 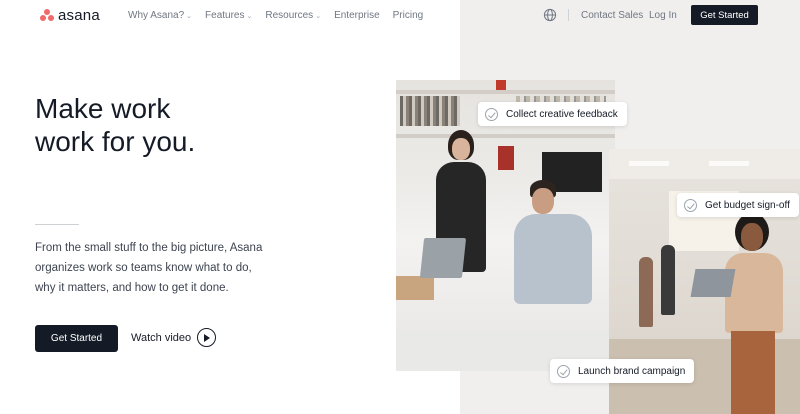 What do you see at coordinates (228, 15) in the screenshot?
I see `nav-item-features: Features ⌄` at bounding box center [228, 15].